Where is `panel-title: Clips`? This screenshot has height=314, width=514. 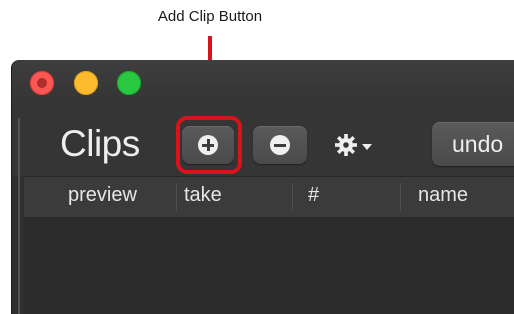 panel-title: Clips is located at coordinates (100, 143).